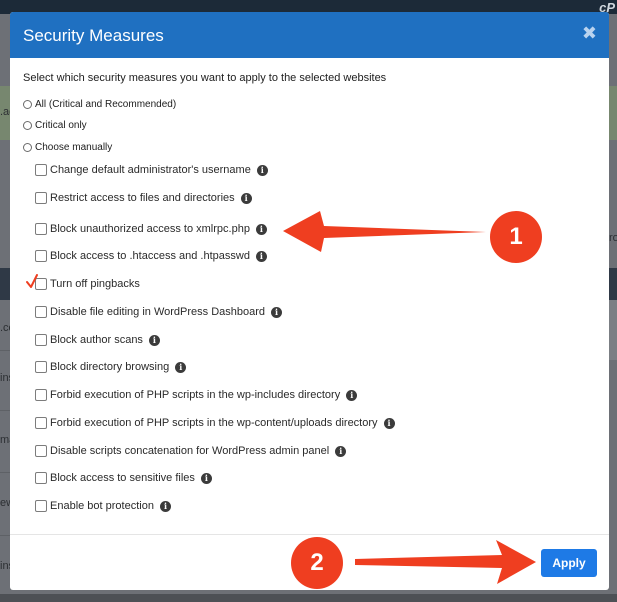 The width and height of the screenshot is (617, 602). Describe the element at coordinates (317, 563) in the screenshot. I see `step-2-badge: 2` at that location.